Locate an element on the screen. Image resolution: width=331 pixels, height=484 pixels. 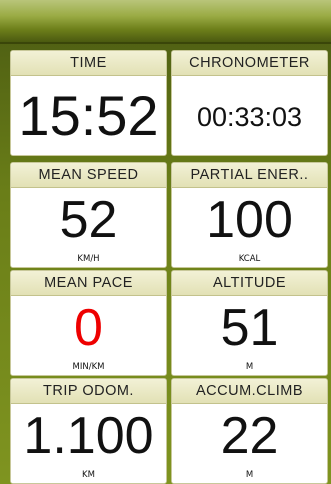
tile-label: ACCUM.CLIMB is located at coordinates (249, 391).